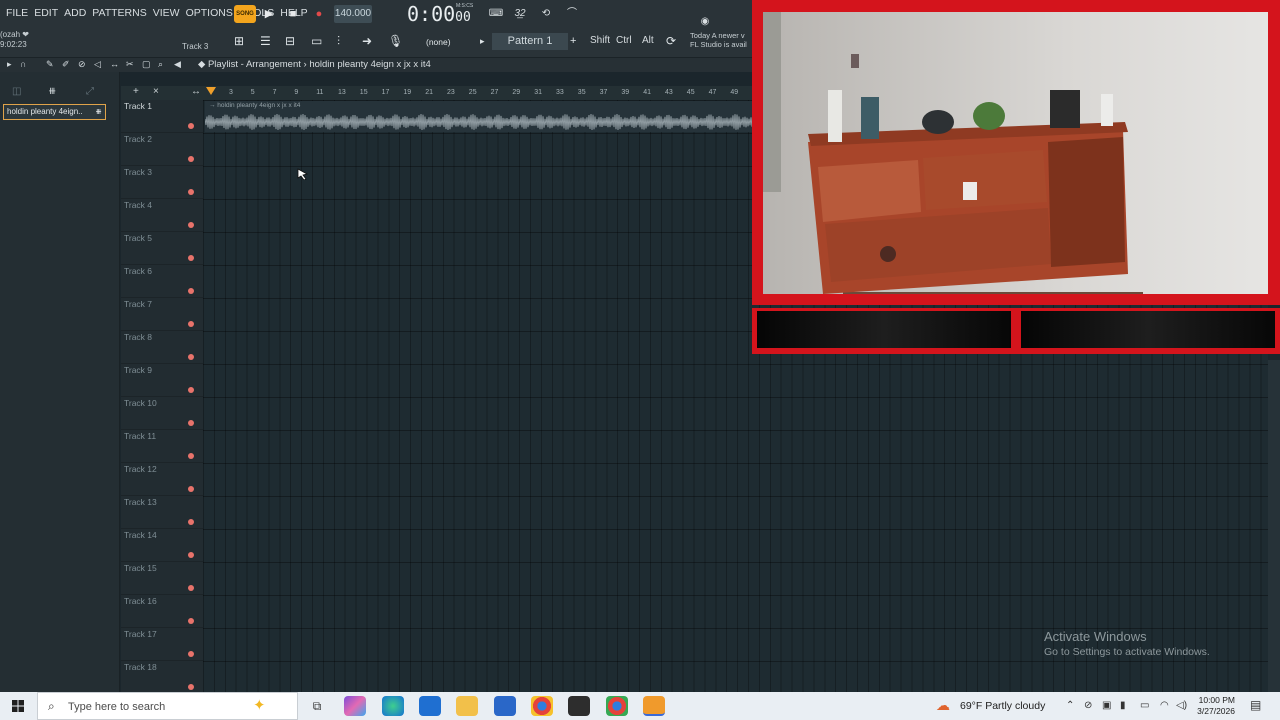  Describe the element at coordinates (542, 706) in the screenshot. I see `chrome-icon` at that location.